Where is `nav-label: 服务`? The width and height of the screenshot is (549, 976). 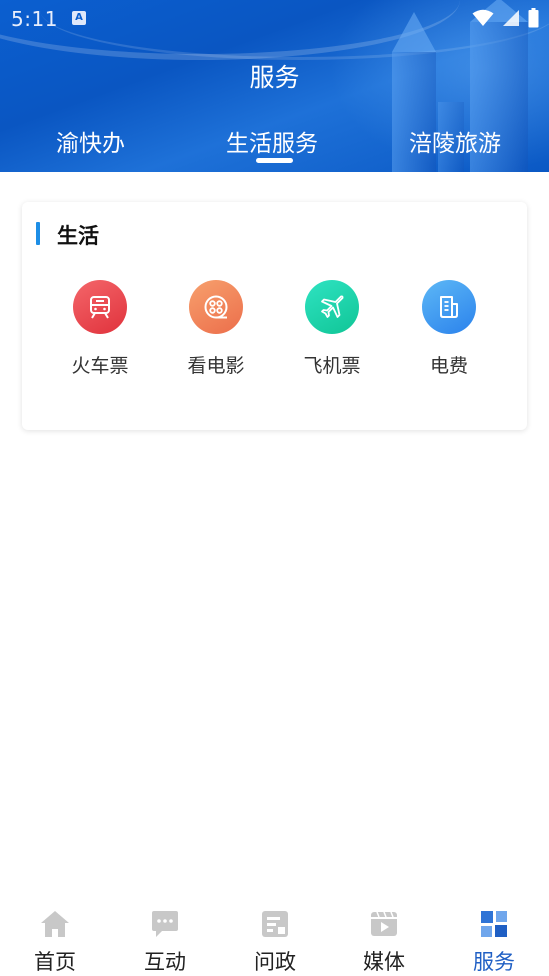
nav-label: 服务 is located at coordinates (494, 962).